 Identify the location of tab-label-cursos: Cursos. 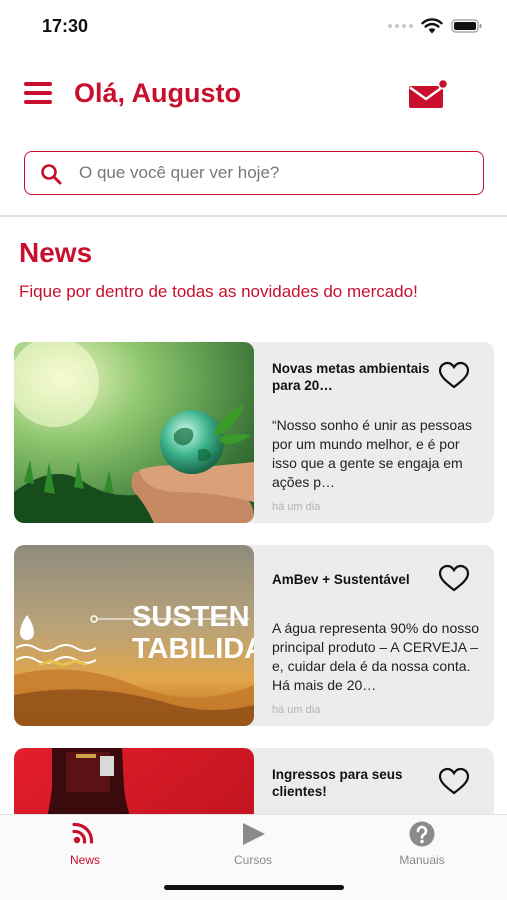
(252, 860).